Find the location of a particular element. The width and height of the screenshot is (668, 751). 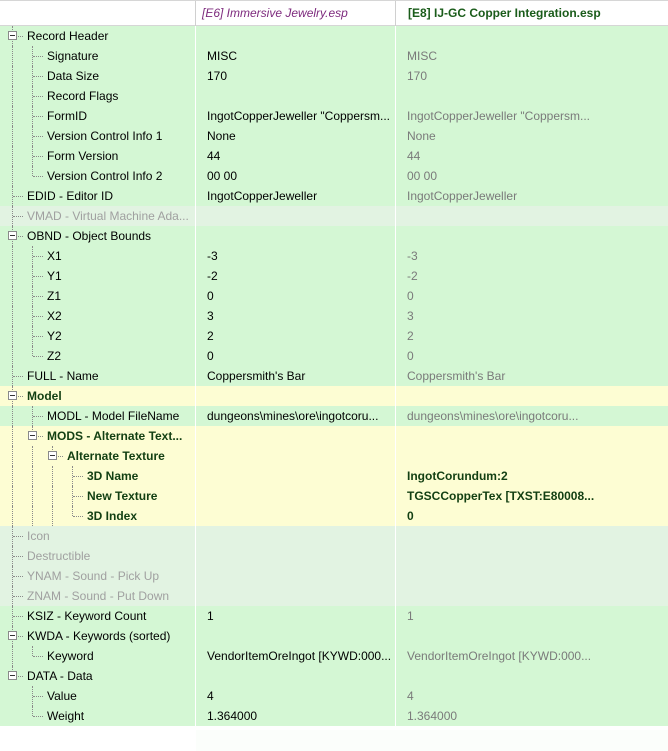

row-label-cell: Y1 is located at coordinates (98, 276).